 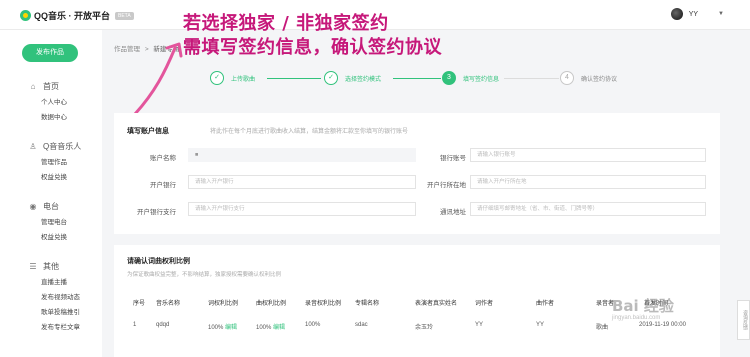 I want to click on nav-group-radio: ◉ 电台 管理电台 权益兑换, so click(x=51, y=222).